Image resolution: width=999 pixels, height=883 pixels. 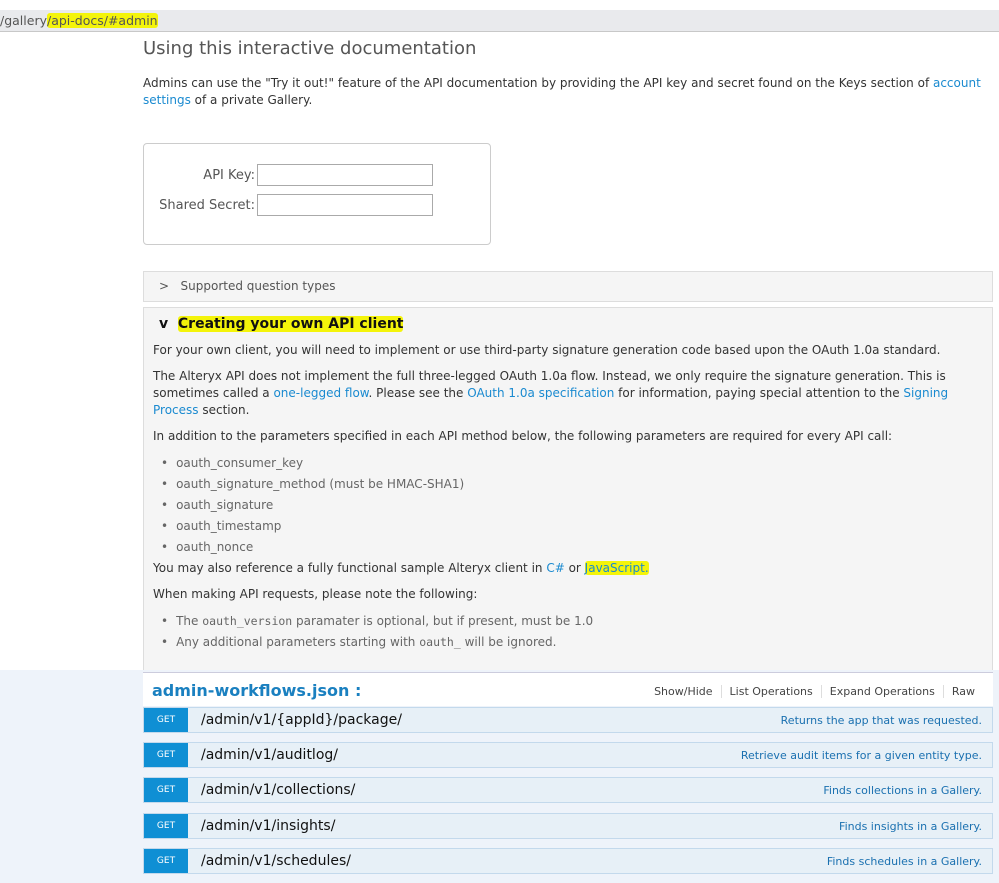 What do you see at coordinates (568, 286) in the screenshot?
I see `supported-question-types-panel: > Supported question types` at bounding box center [568, 286].